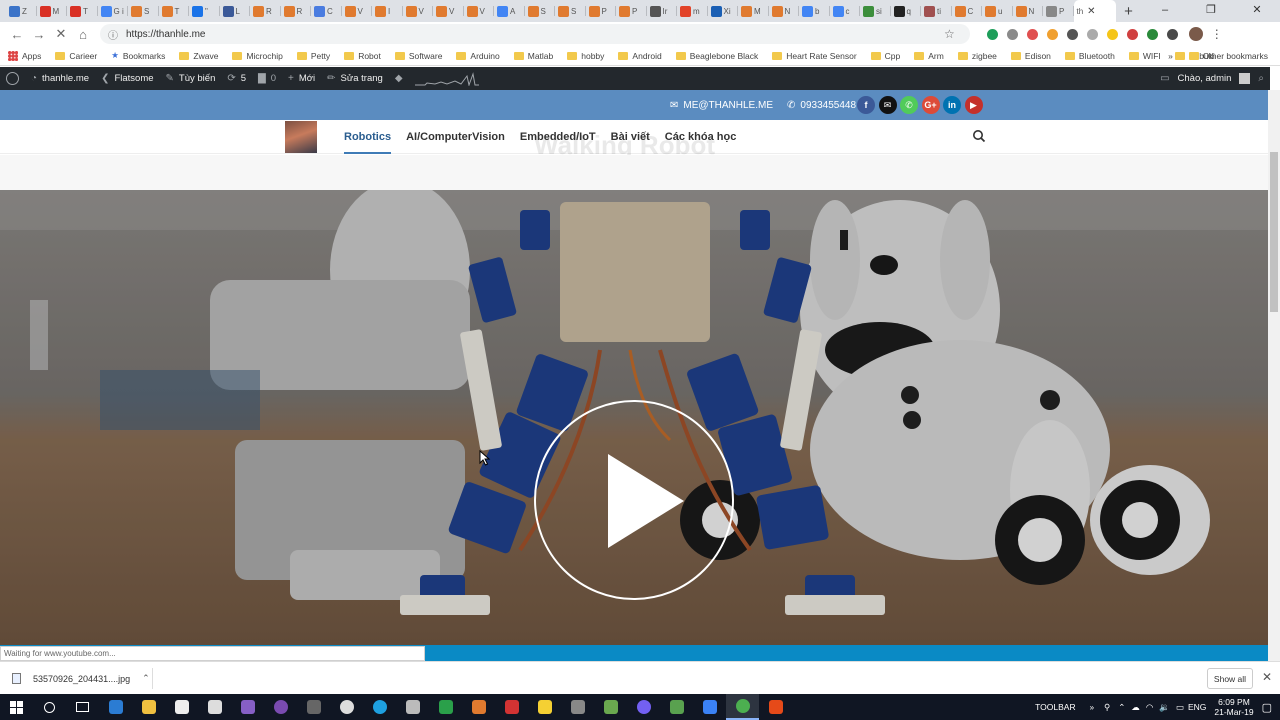  I want to click on battery-icon: ▭, so click(1180, 707).